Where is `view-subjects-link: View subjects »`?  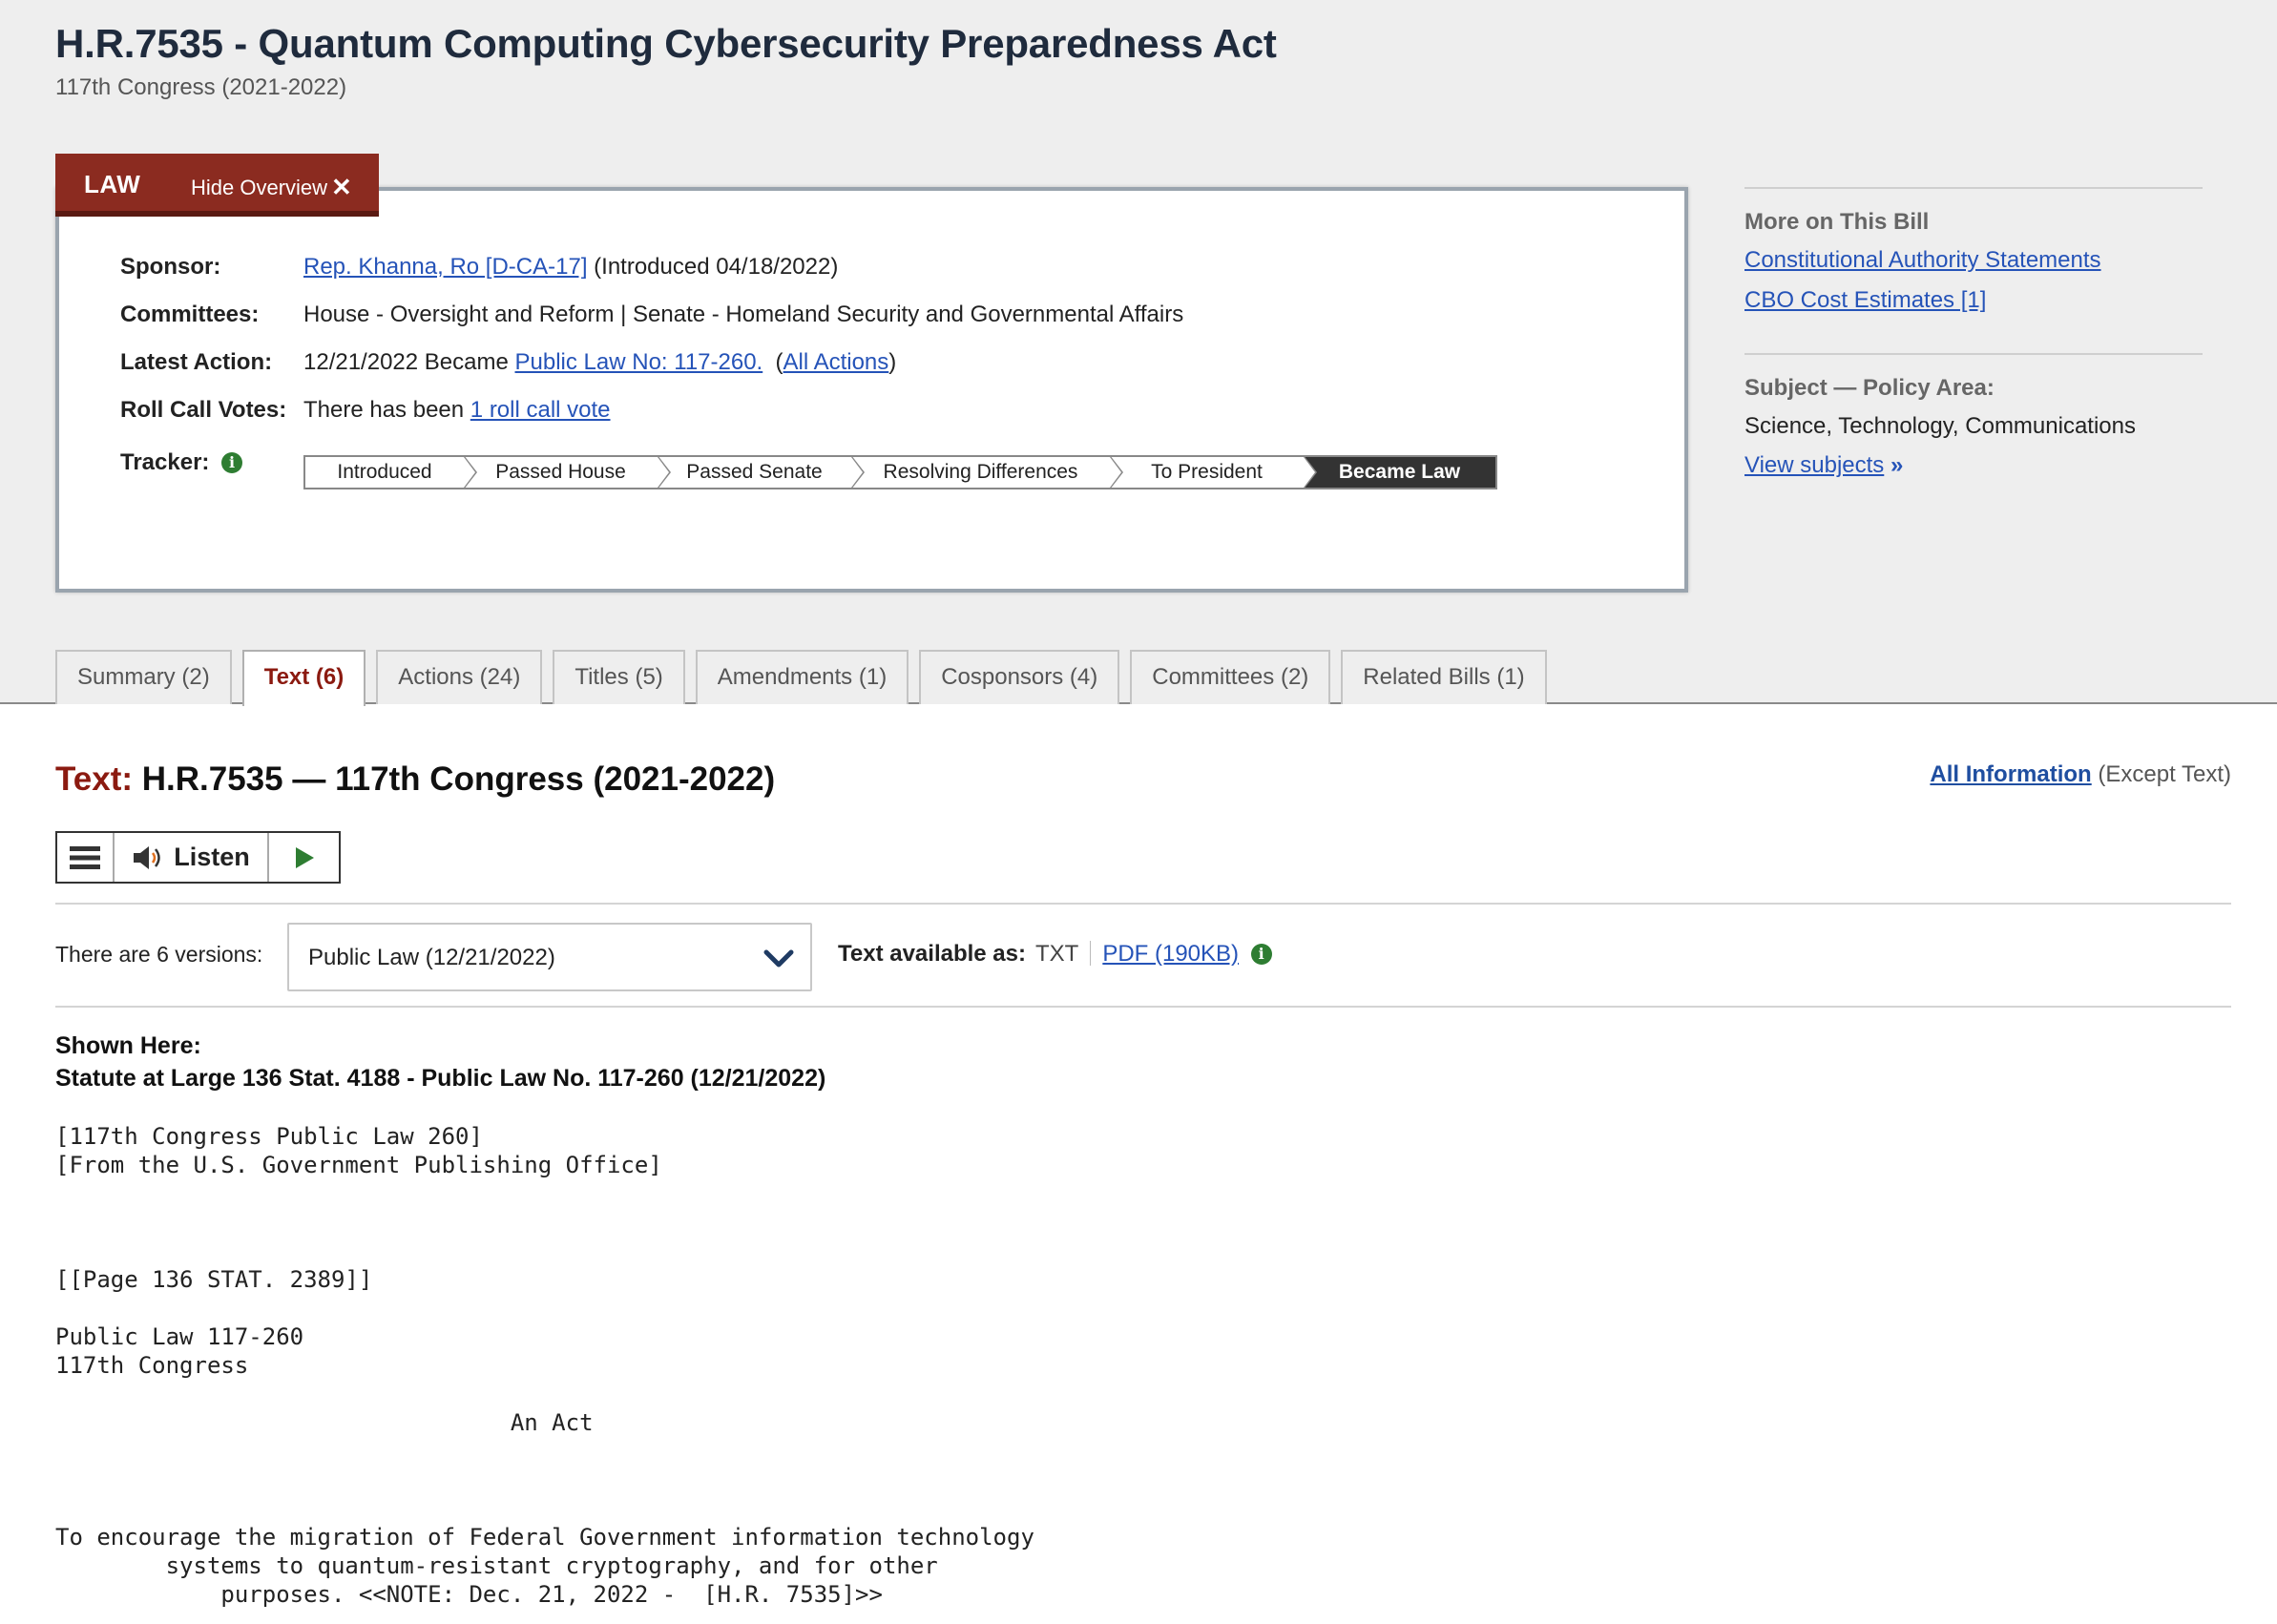
view-subjects-link: View subjects » is located at coordinates (1823, 465).